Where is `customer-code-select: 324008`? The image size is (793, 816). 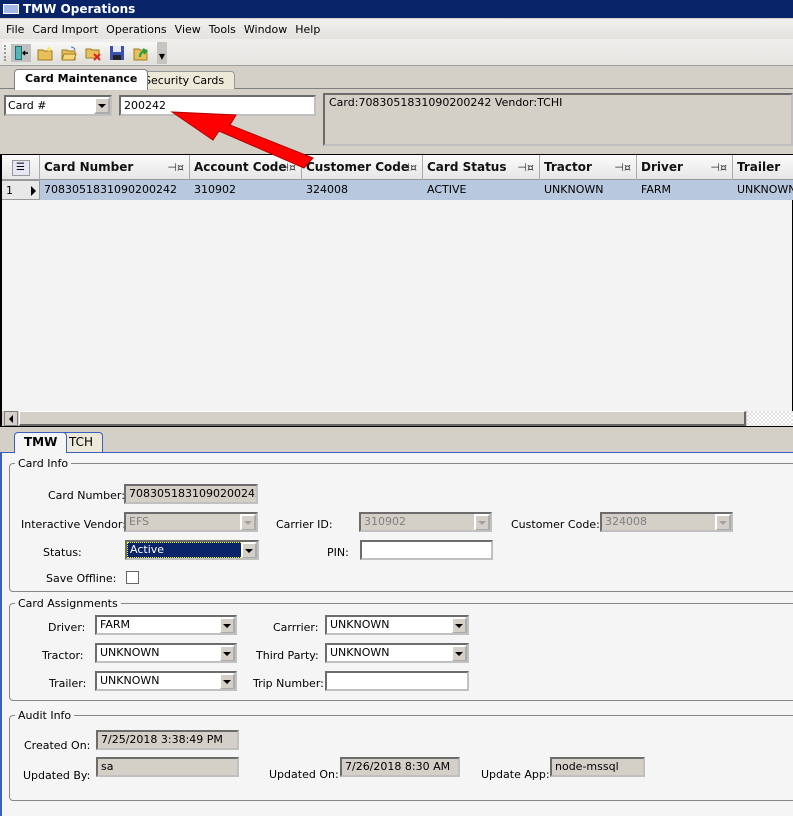 customer-code-select: 324008 is located at coordinates (666, 522).